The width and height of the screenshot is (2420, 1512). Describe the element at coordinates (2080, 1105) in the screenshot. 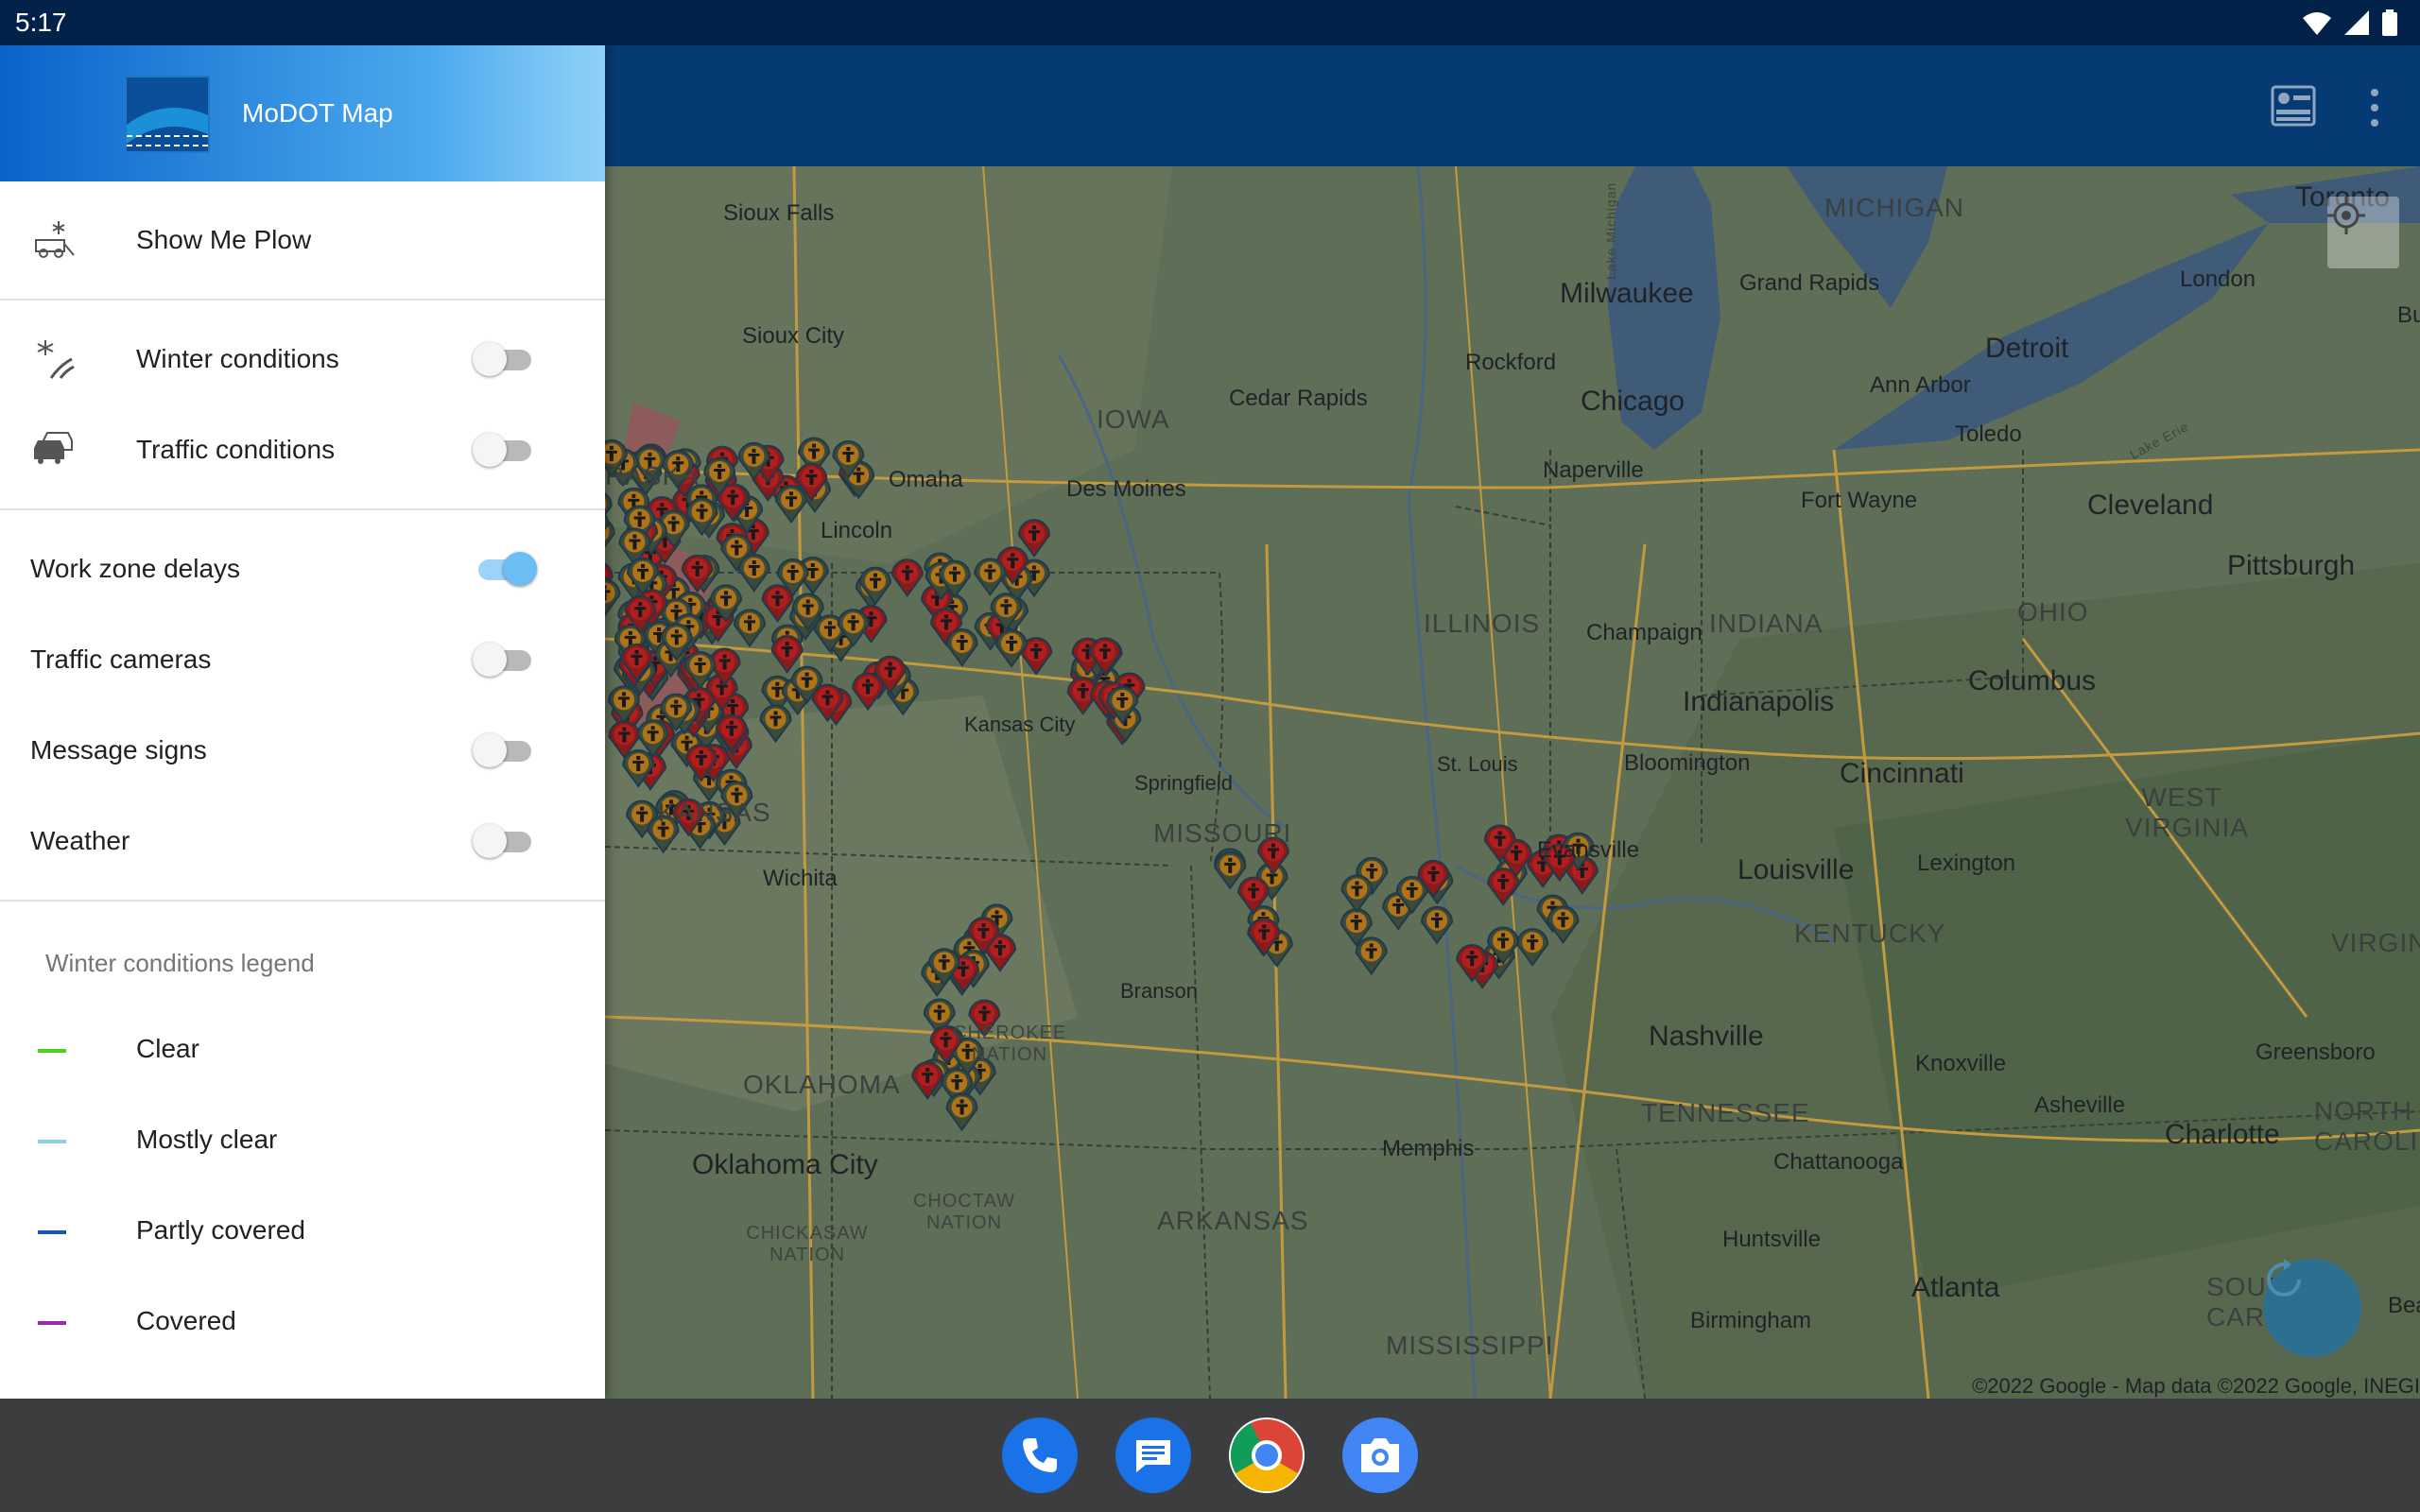

I see `map-city: Asheville` at that location.